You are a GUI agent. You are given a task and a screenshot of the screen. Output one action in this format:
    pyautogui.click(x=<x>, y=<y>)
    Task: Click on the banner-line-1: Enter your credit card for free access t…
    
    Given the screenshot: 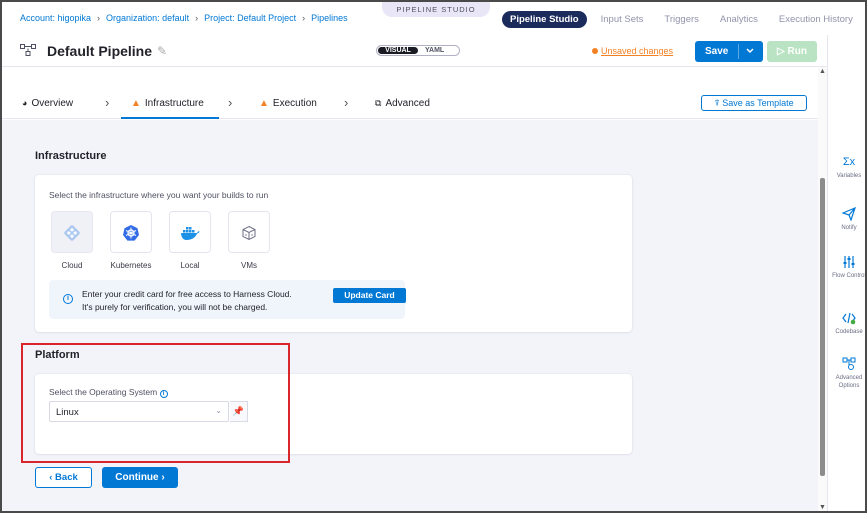 What is the action you would take?
    pyautogui.click(x=187, y=294)
    